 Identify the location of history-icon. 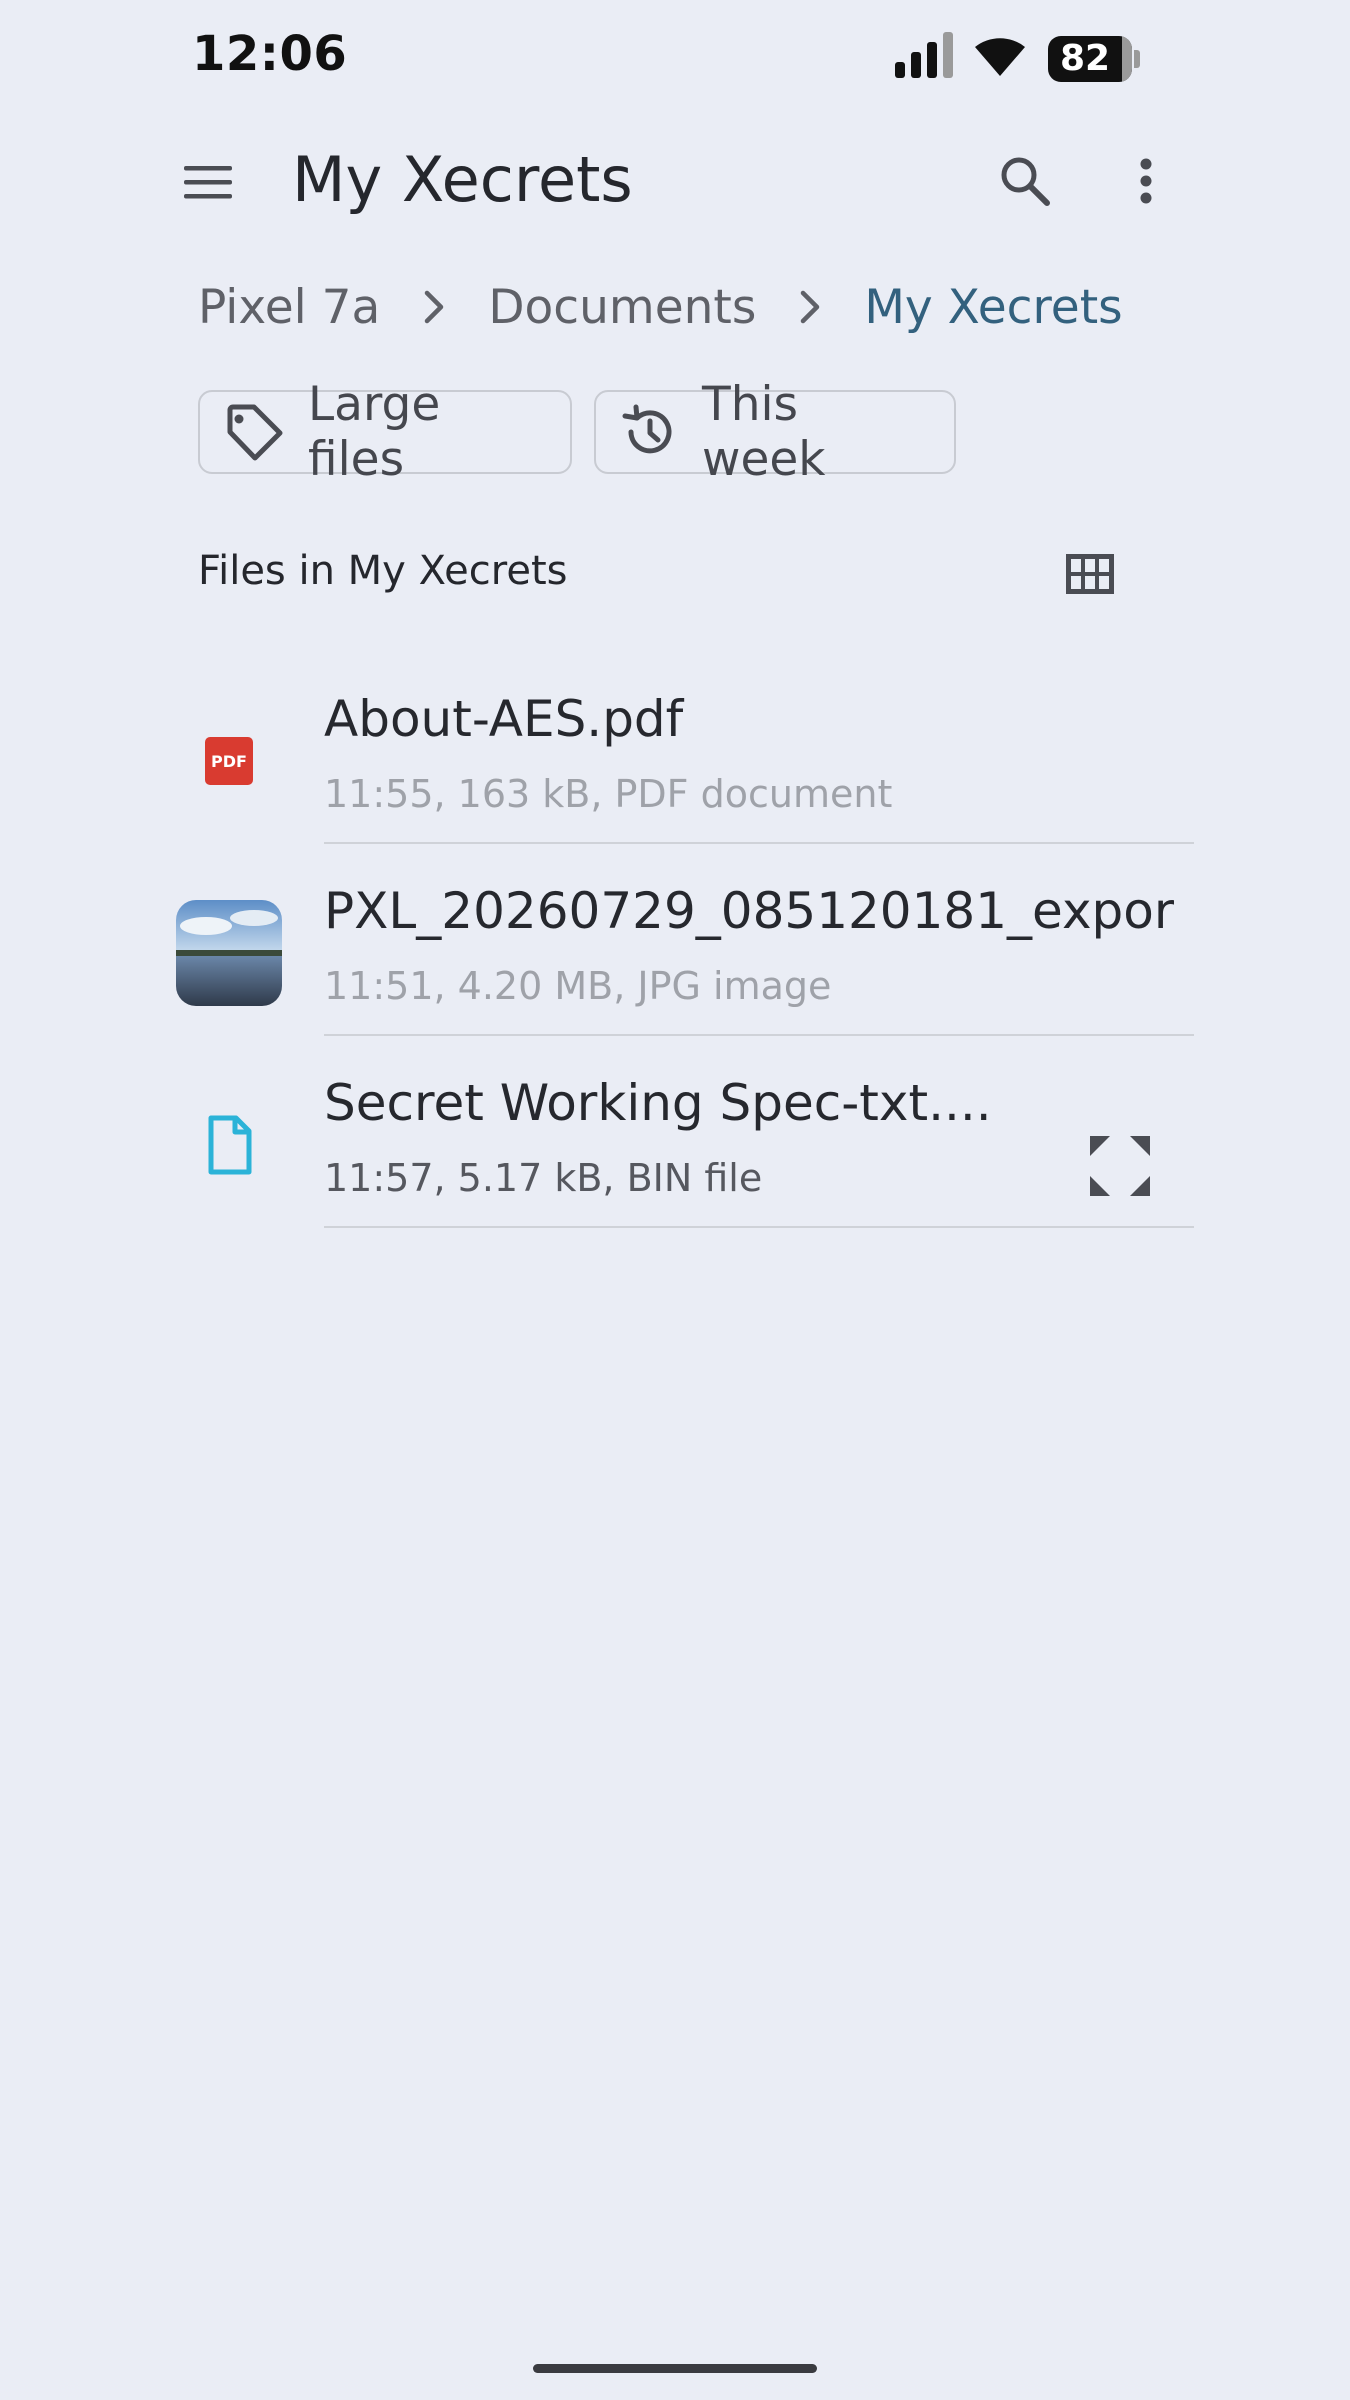
(647, 429).